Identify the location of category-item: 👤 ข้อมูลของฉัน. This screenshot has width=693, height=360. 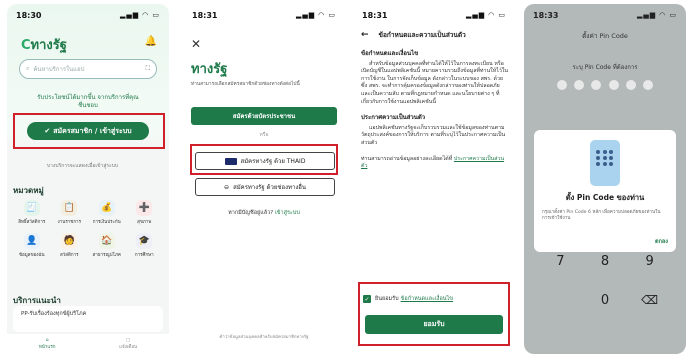
(32, 245).